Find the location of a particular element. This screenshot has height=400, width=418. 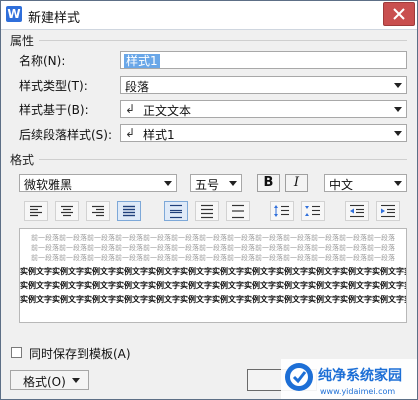

bold-button: B is located at coordinates (268, 183).